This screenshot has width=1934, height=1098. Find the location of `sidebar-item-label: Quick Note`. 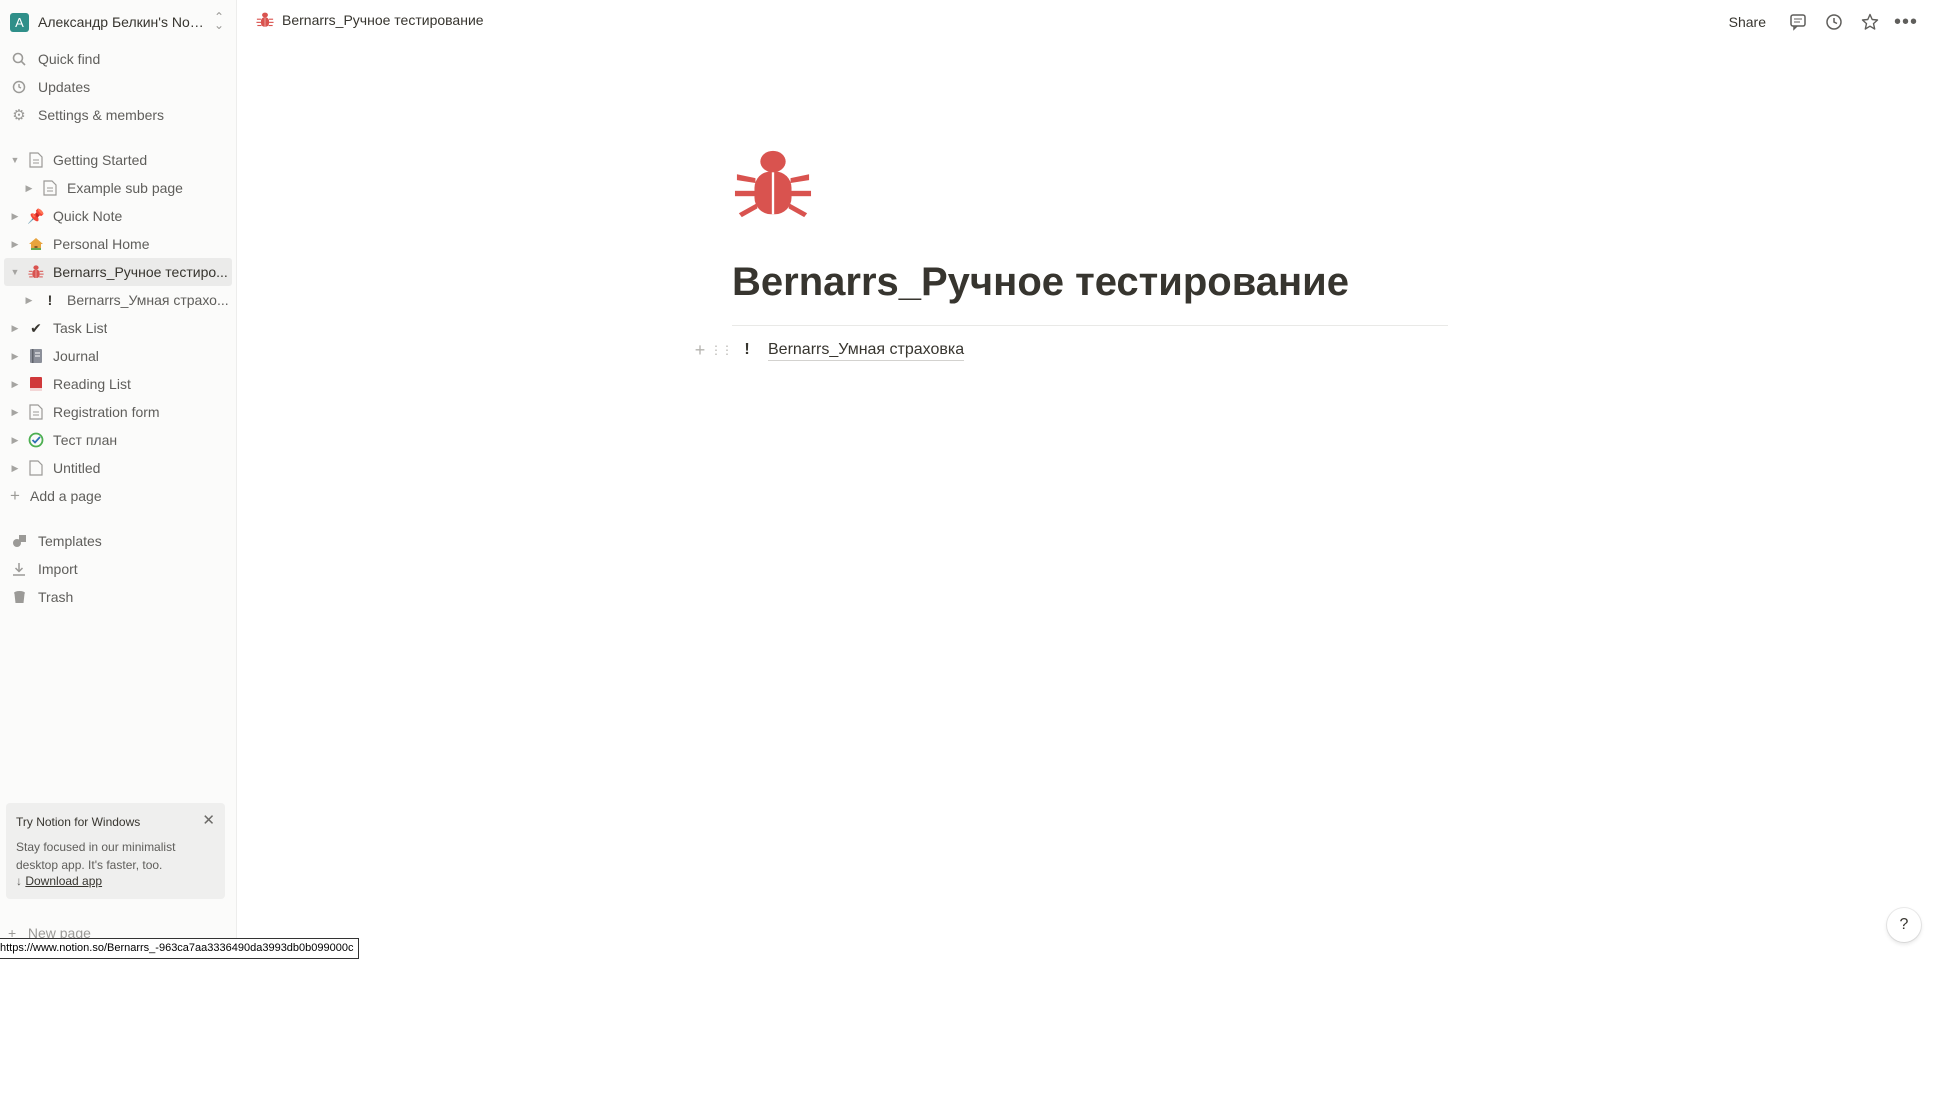

sidebar-item-label: Quick Note is located at coordinates (88, 216).